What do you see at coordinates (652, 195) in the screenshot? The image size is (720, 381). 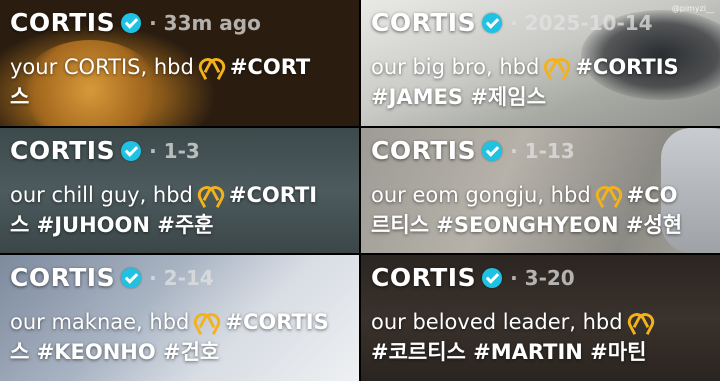 I see `hashtag: #CO` at bounding box center [652, 195].